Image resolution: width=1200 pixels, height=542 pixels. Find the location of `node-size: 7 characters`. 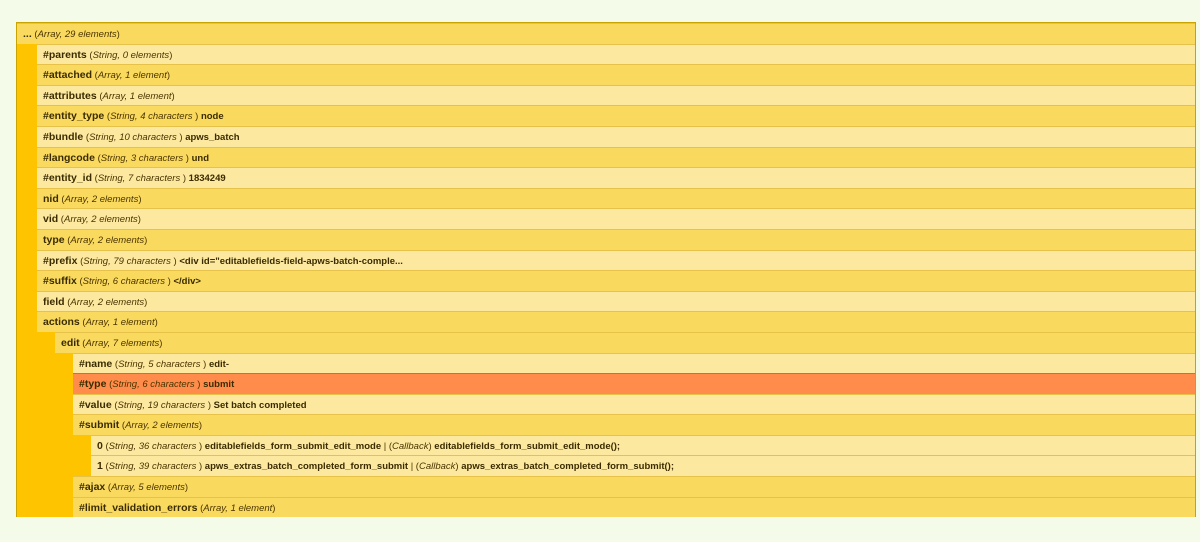

node-size: 7 characters is located at coordinates (154, 179).